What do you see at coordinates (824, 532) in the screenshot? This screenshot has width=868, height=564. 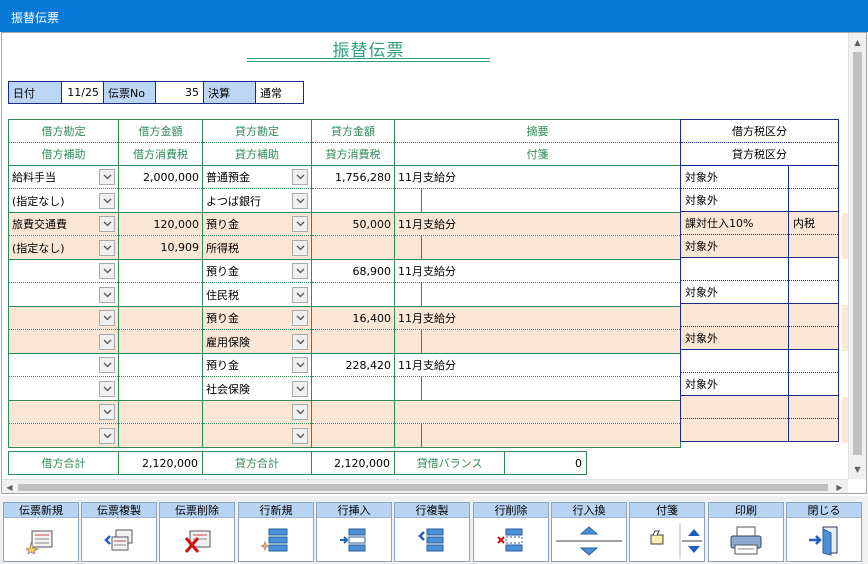 I see `exit-door-button: 閉じる` at bounding box center [824, 532].